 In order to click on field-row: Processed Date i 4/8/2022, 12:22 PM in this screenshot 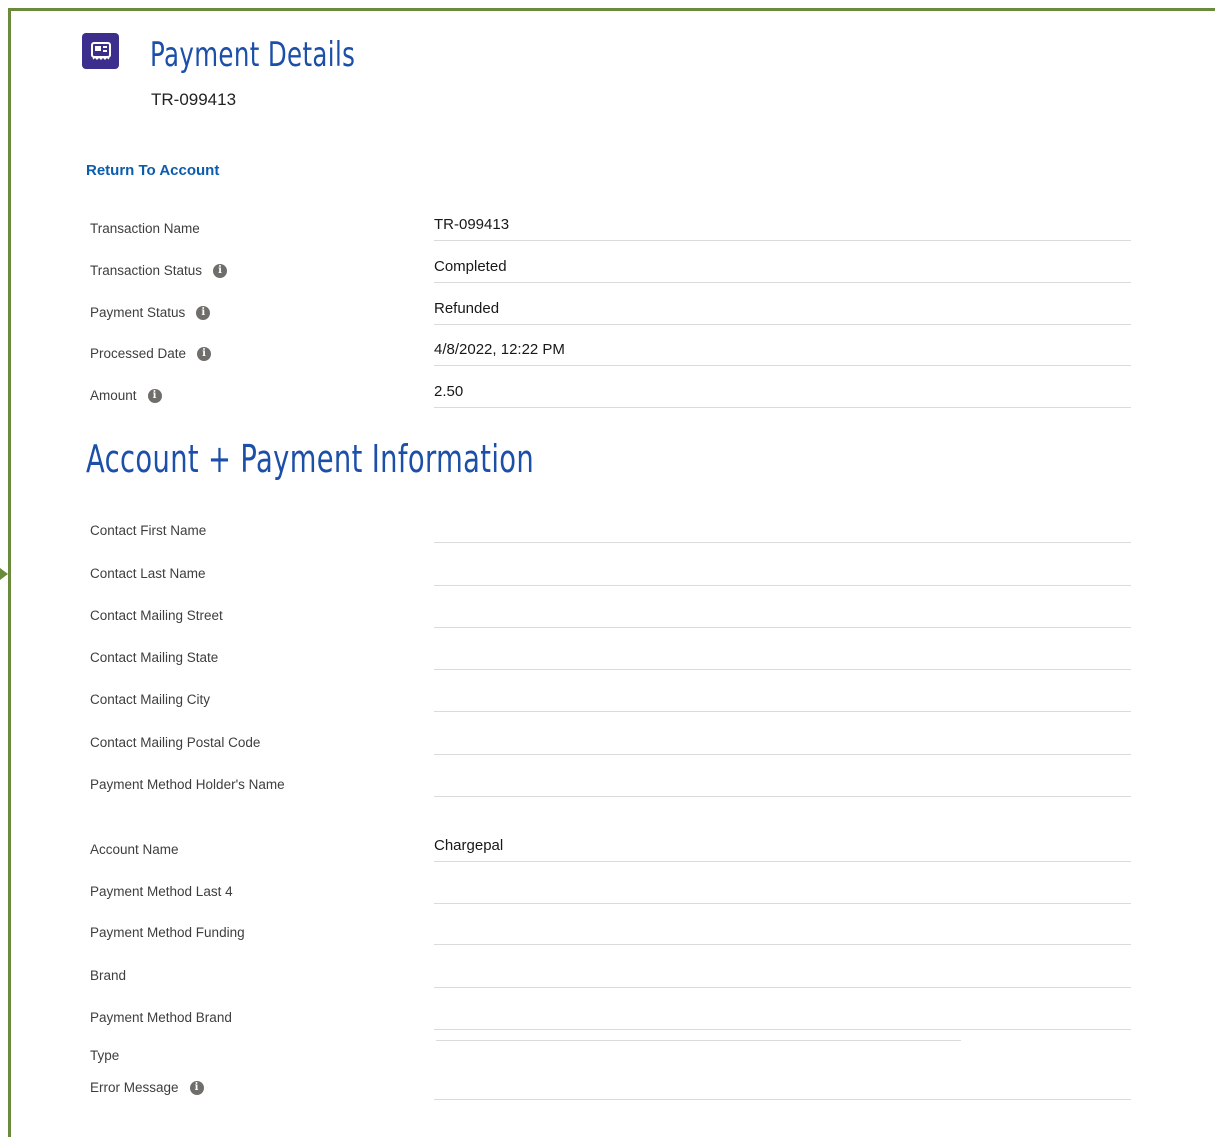, I will do `click(608, 364)`.